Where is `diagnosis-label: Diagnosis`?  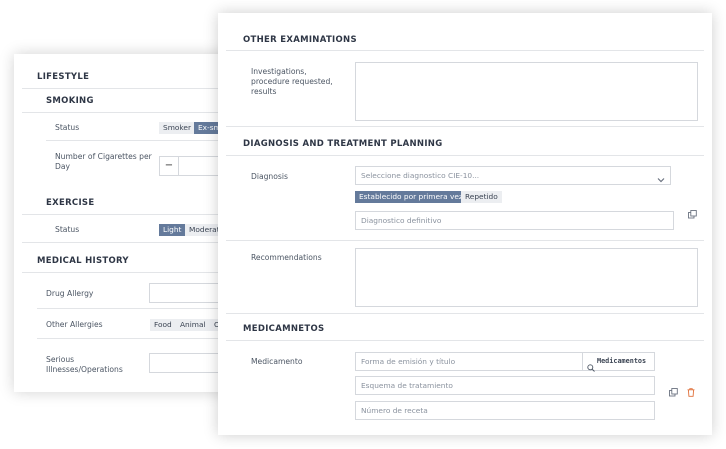
diagnosis-label: Diagnosis is located at coordinates (269, 176).